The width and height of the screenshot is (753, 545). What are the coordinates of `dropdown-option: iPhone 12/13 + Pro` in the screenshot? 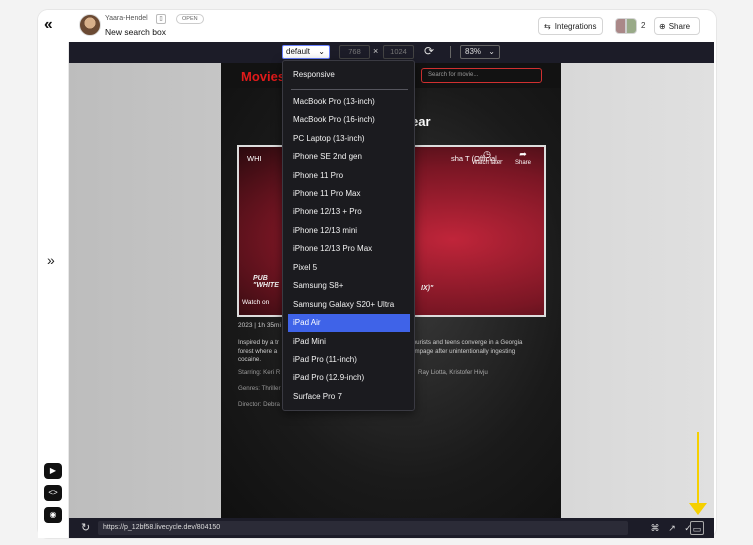 It's located at (349, 212).